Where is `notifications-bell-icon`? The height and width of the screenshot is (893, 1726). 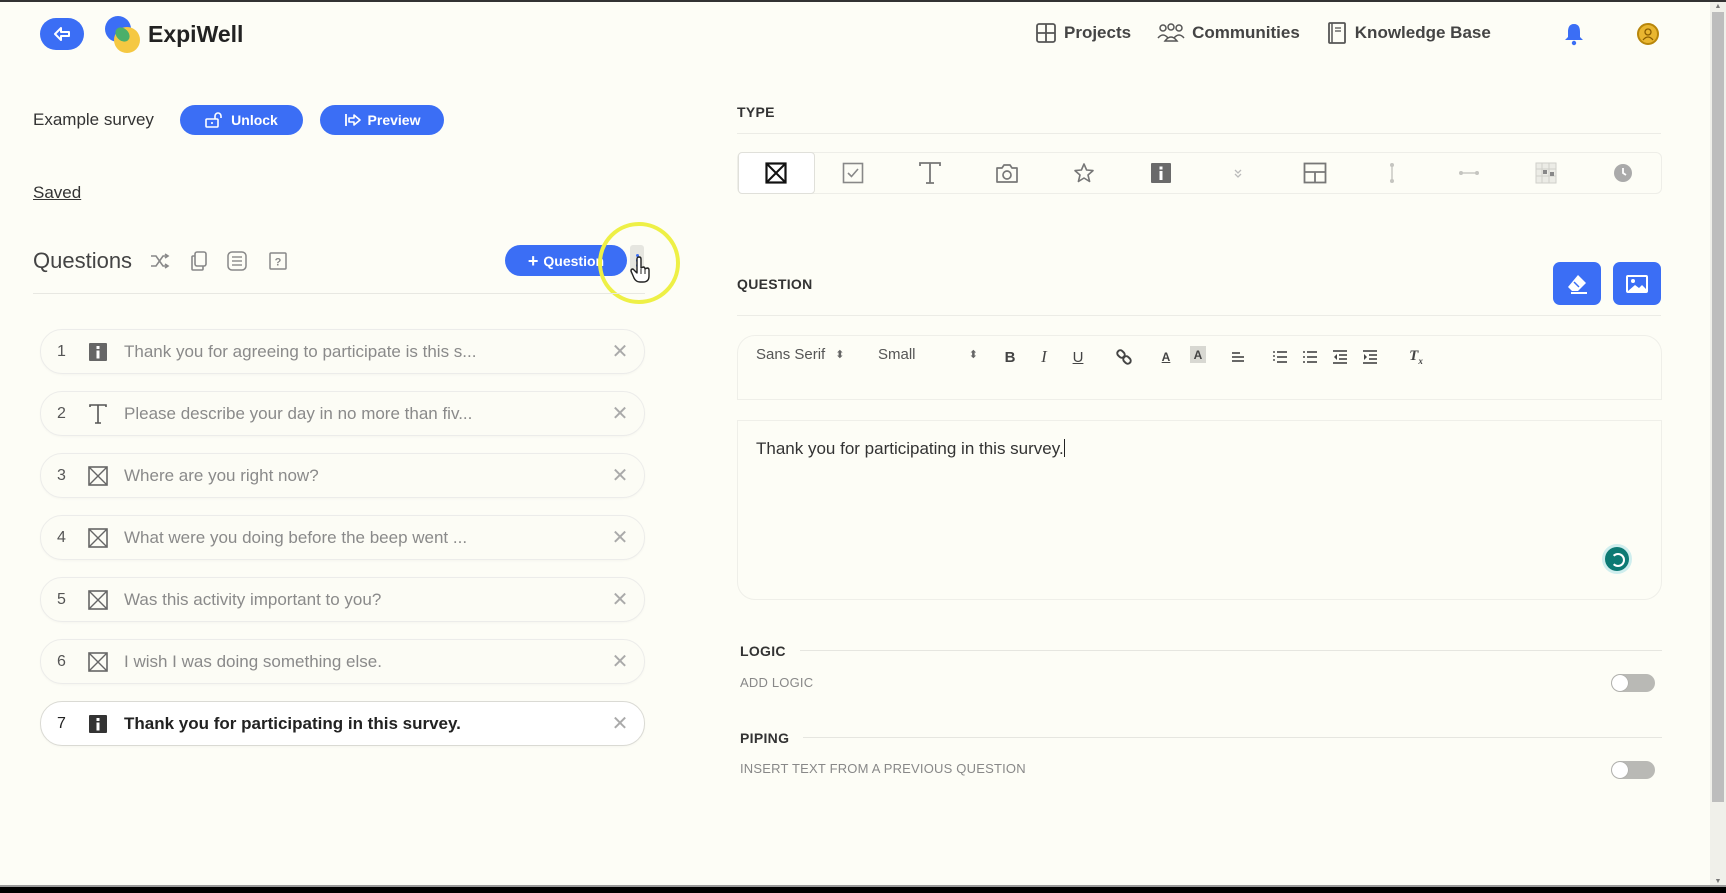 notifications-bell-icon is located at coordinates (1574, 34).